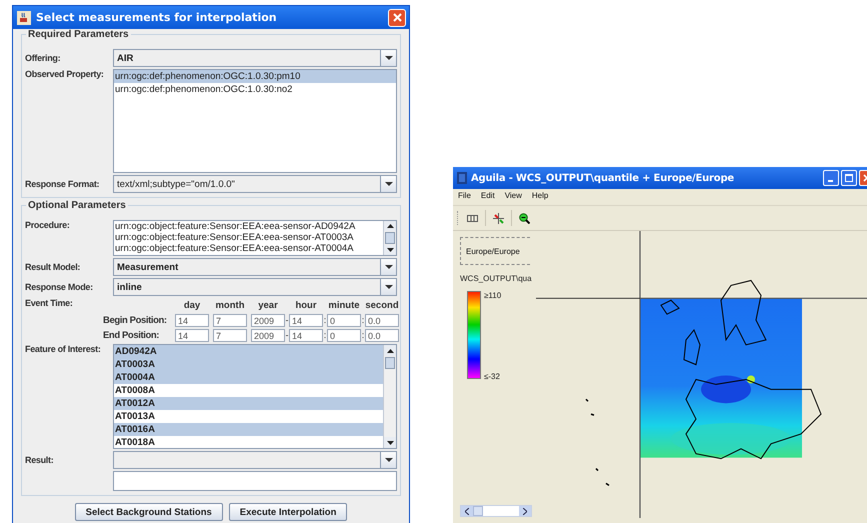 This screenshot has width=867, height=523. What do you see at coordinates (464, 197) in the screenshot?
I see `menu-item: File` at bounding box center [464, 197].